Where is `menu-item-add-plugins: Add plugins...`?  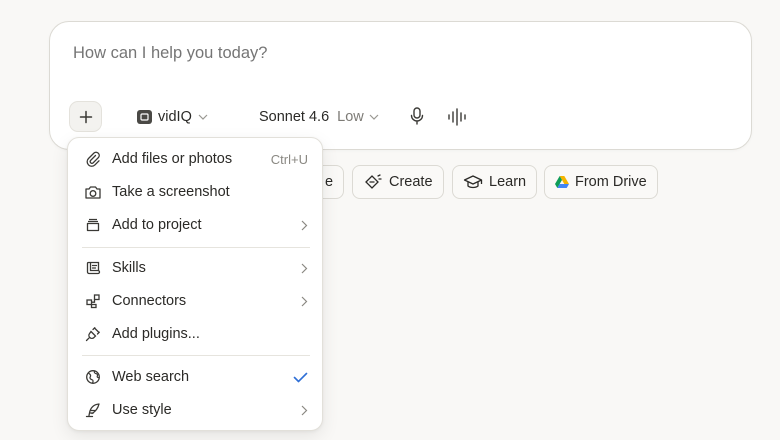 menu-item-add-plugins: Add plugins... is located at coordinates (196, 334).